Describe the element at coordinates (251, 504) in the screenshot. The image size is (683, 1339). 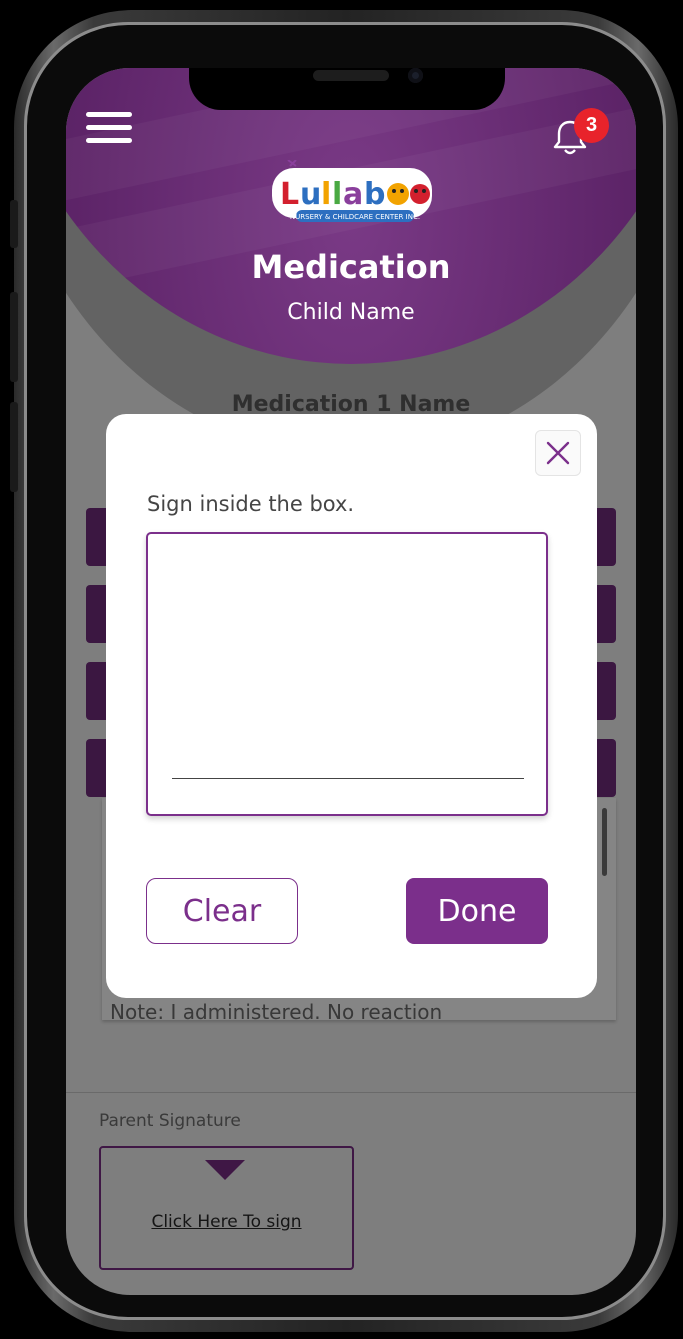
I see `signature-instruction: Sign inside the box.` at that location.